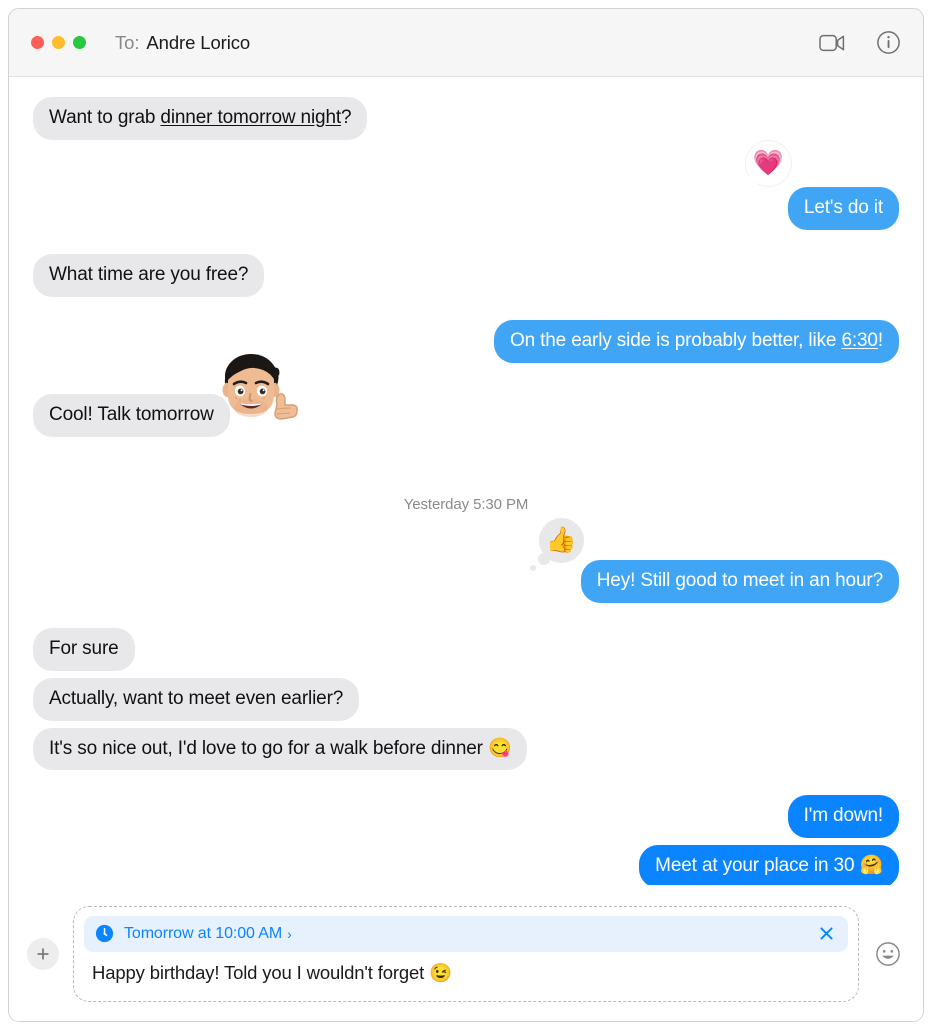 The height and width of the screenshot is (1028, 932). I want to click on minimize-window-button, so click(58, 42).